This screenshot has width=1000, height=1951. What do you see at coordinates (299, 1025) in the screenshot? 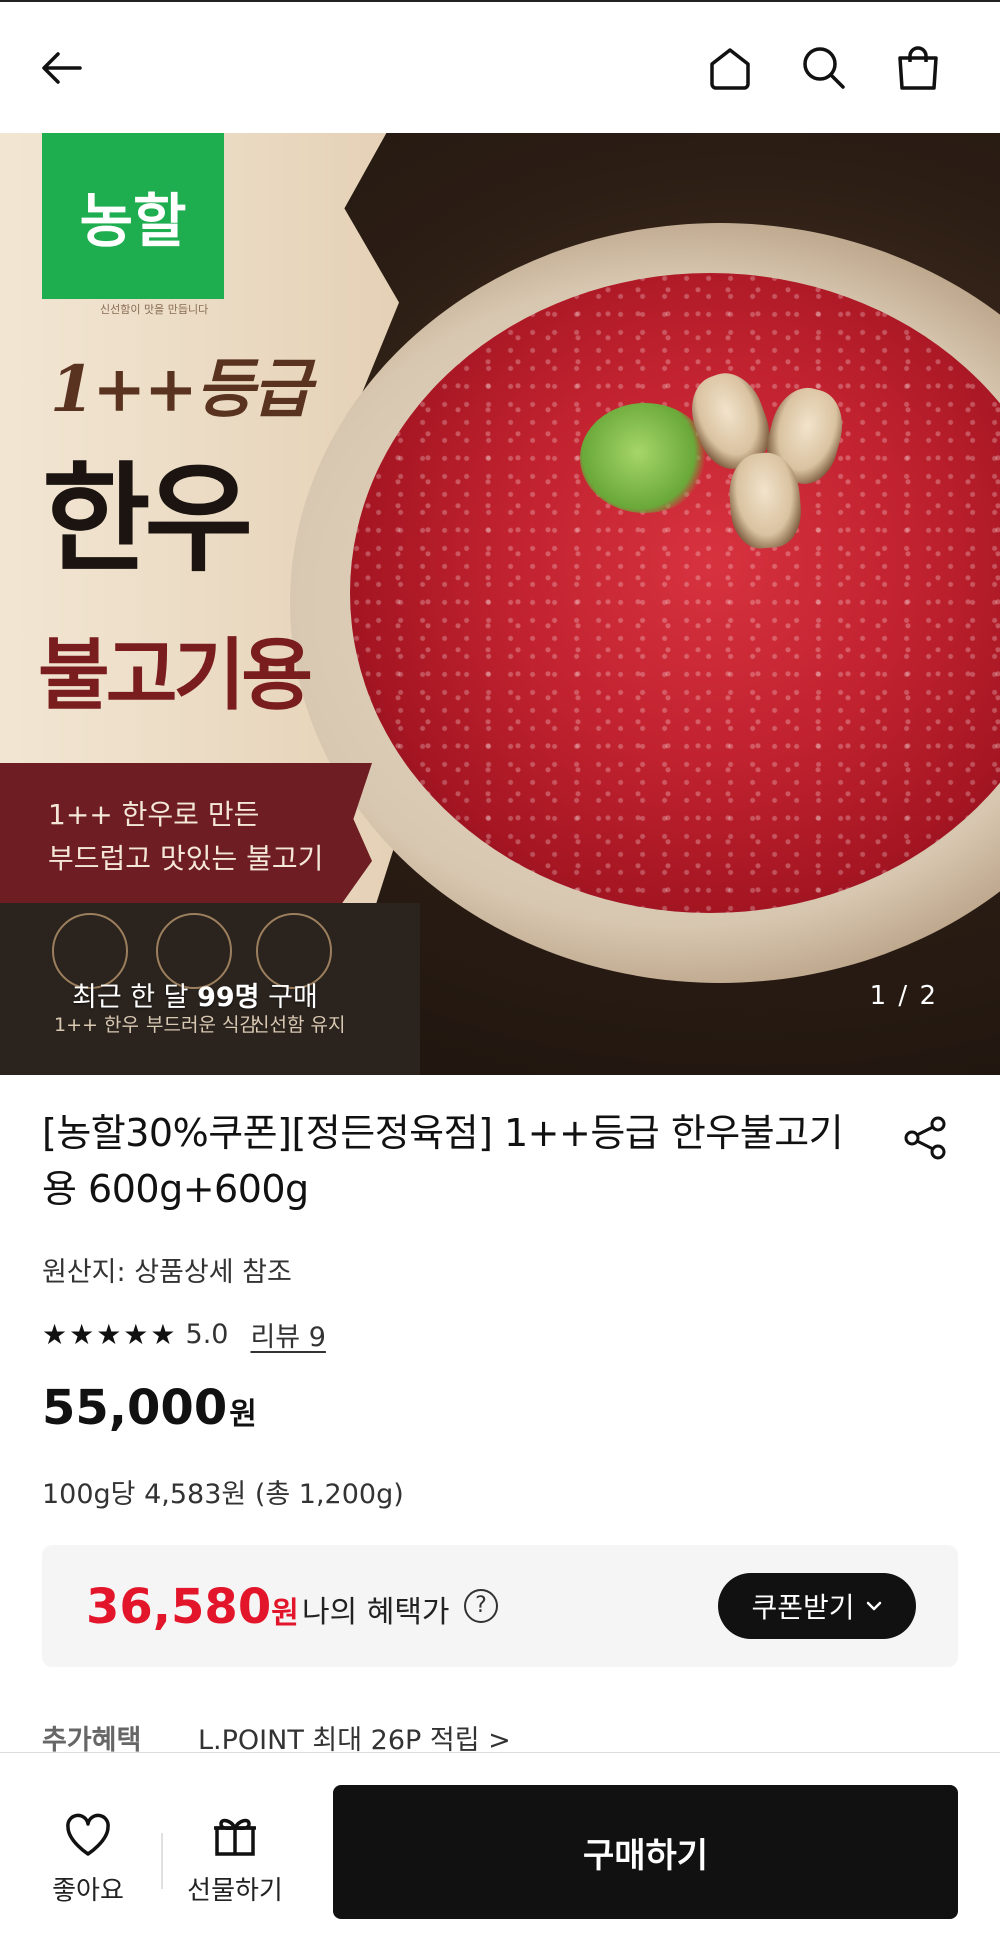
I see `feature-label: 신선함 유지` at bounding box center [299, 1025].